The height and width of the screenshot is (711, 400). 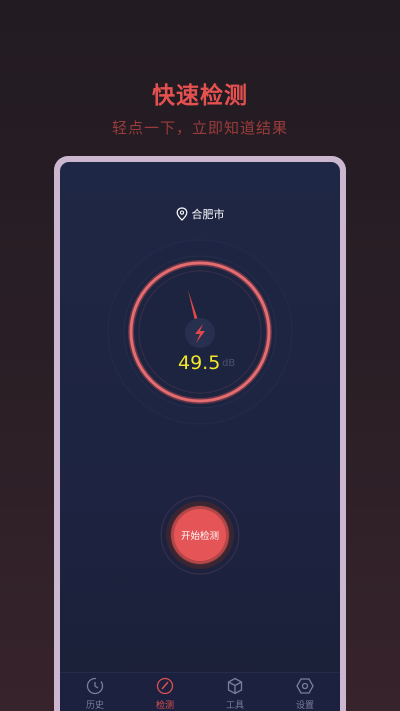 I want to click on tab-history: 历史, so click(x=95, y=692).